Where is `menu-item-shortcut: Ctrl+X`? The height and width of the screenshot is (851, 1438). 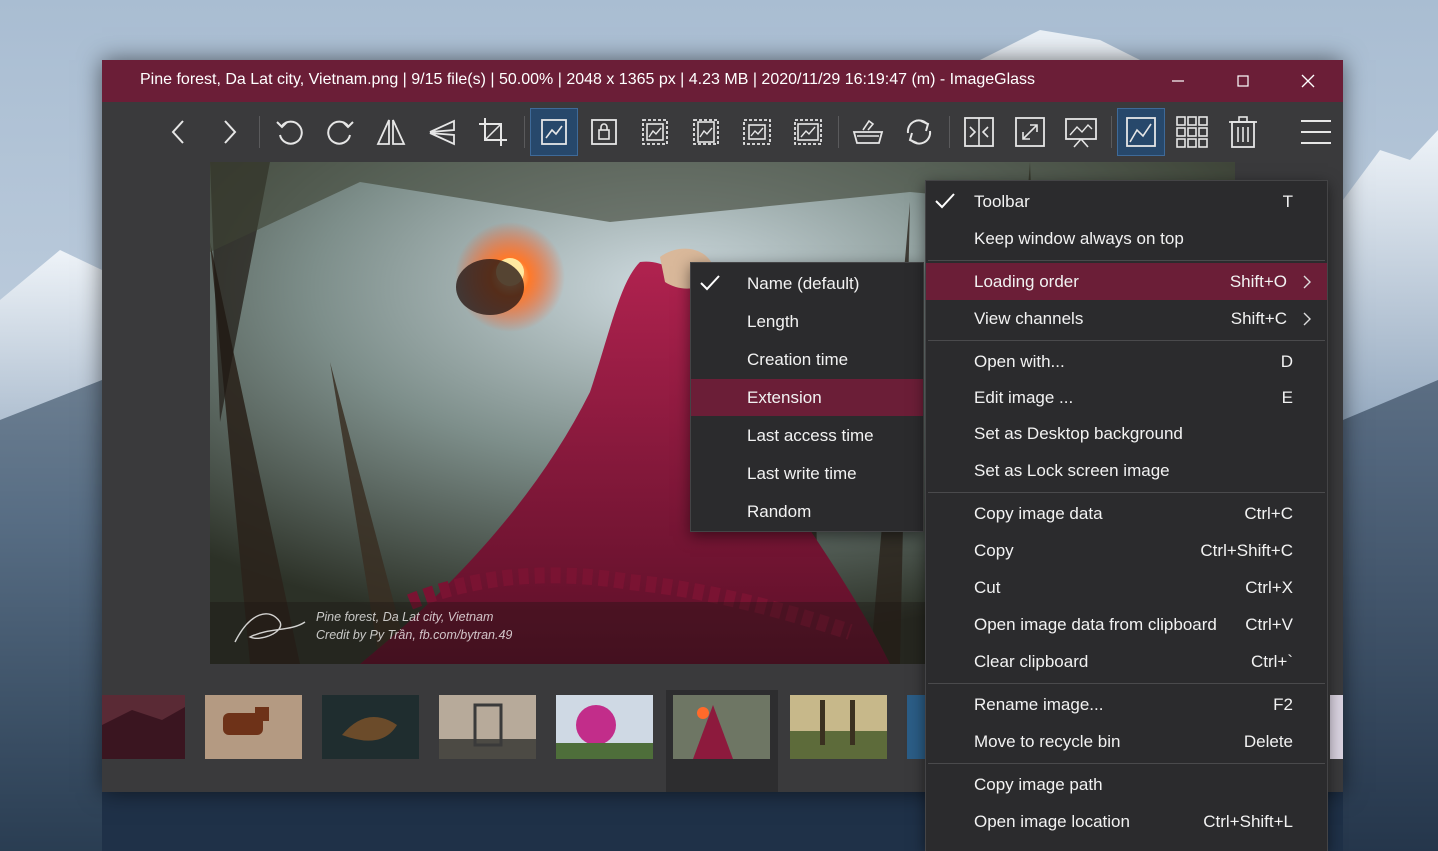 menu-item-shortcut: Ctrl+X is located at coordinates (1269, 587).